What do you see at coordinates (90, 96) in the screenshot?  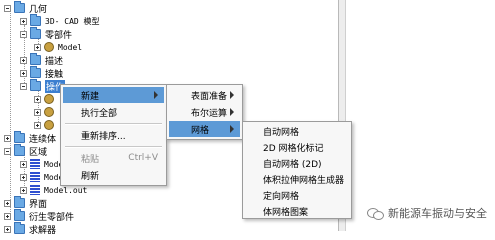 I see `menu-item-label: 新建` at bounding box center [90, 96].